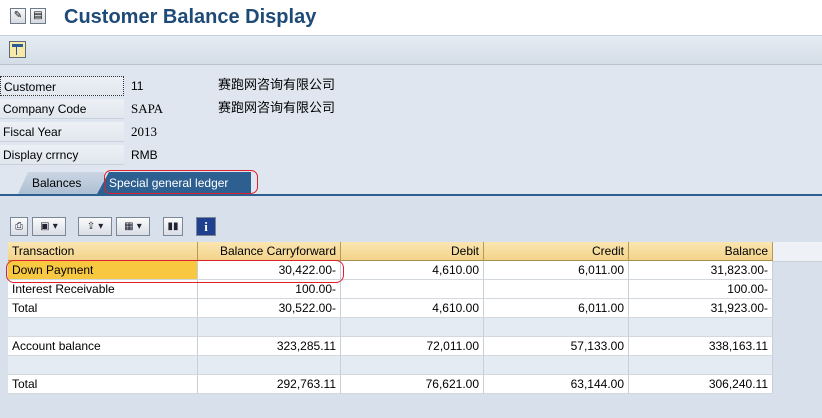 The width and height of the screenshot is (822, 418). What do you see at coordinates (269, 384) in the screenshot?
I see `balance-carryforward-cell: 292,763.11` at bounding box center [269, 384].